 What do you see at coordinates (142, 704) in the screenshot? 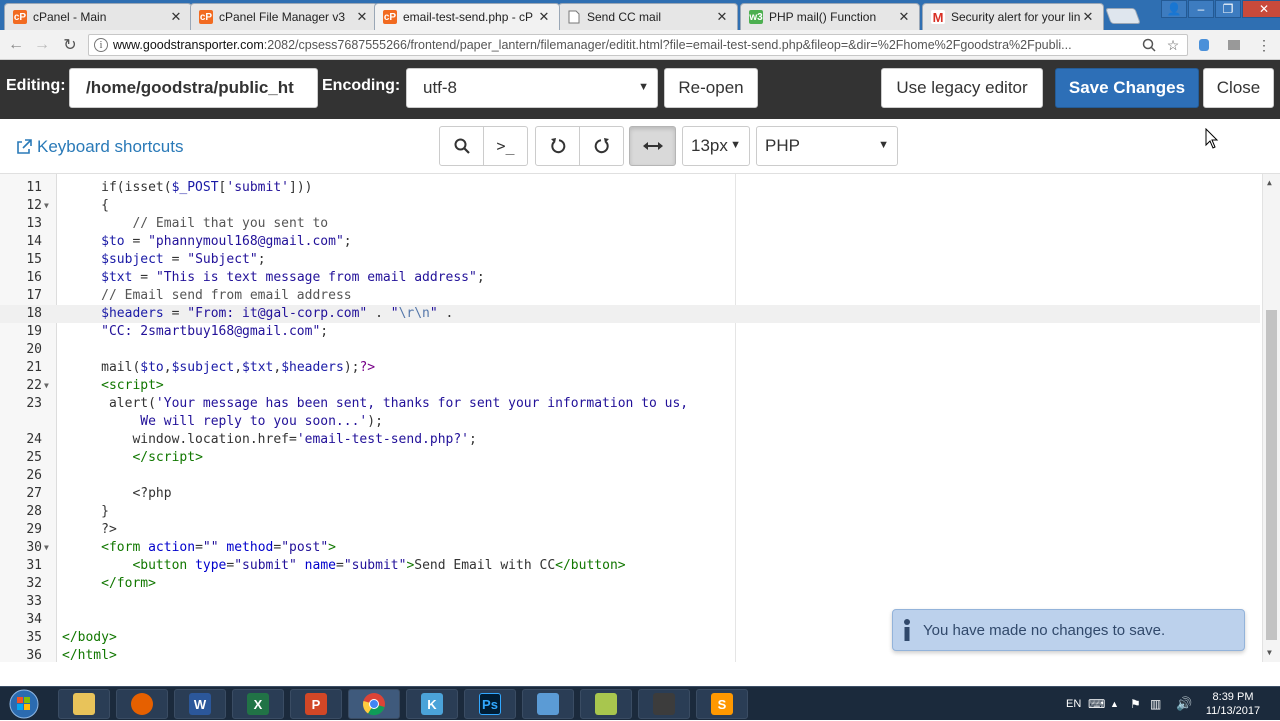
I see `taskbar-firefox` at bounding box center [142, 704].